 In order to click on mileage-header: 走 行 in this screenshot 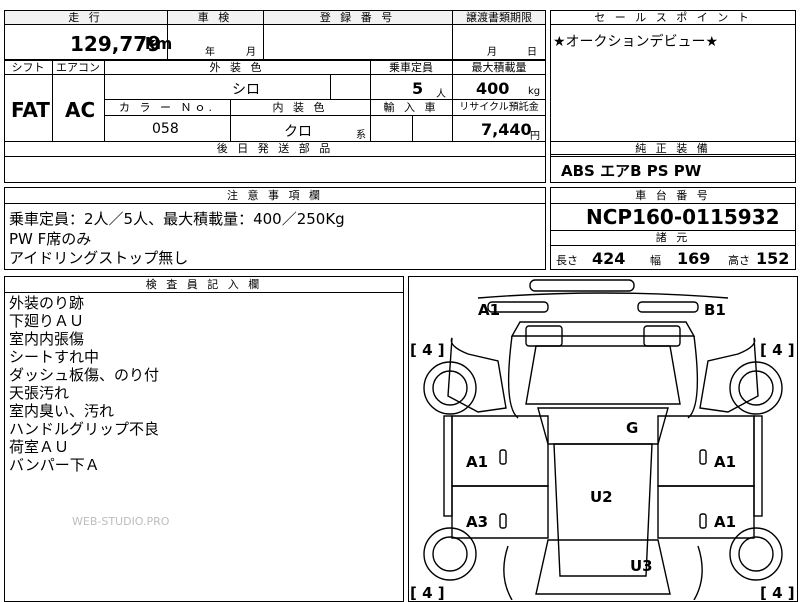, I will do `click(85, 17)`.